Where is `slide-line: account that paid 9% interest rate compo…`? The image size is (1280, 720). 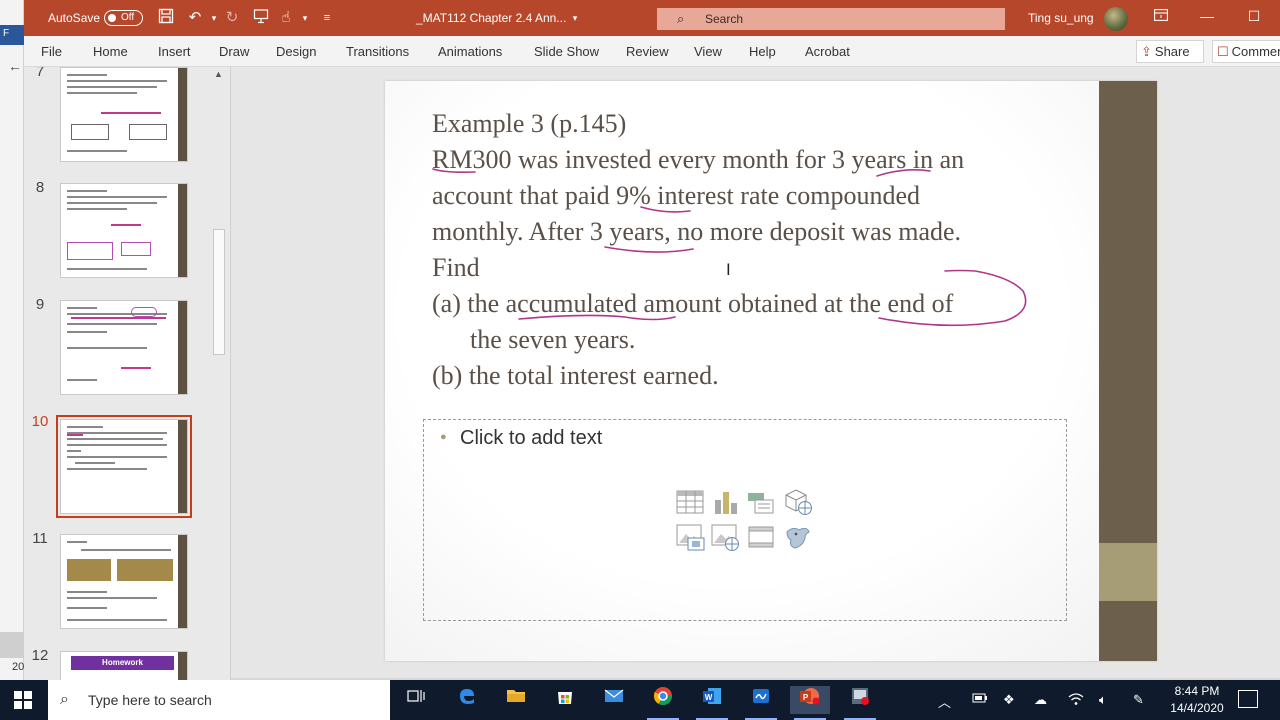 slide-line: account that paid 9% interest rate compo… is located at coordinates (676, 195).